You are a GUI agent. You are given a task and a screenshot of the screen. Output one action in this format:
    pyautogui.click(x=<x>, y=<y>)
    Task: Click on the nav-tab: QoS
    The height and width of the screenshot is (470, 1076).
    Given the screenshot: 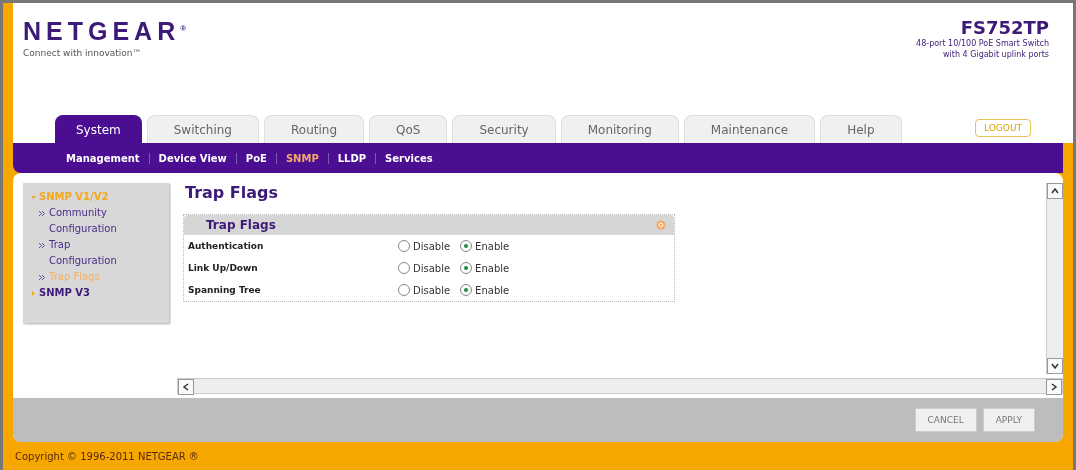 What is the action you would take?
    pyautogui.click(x=408, y=129)
    